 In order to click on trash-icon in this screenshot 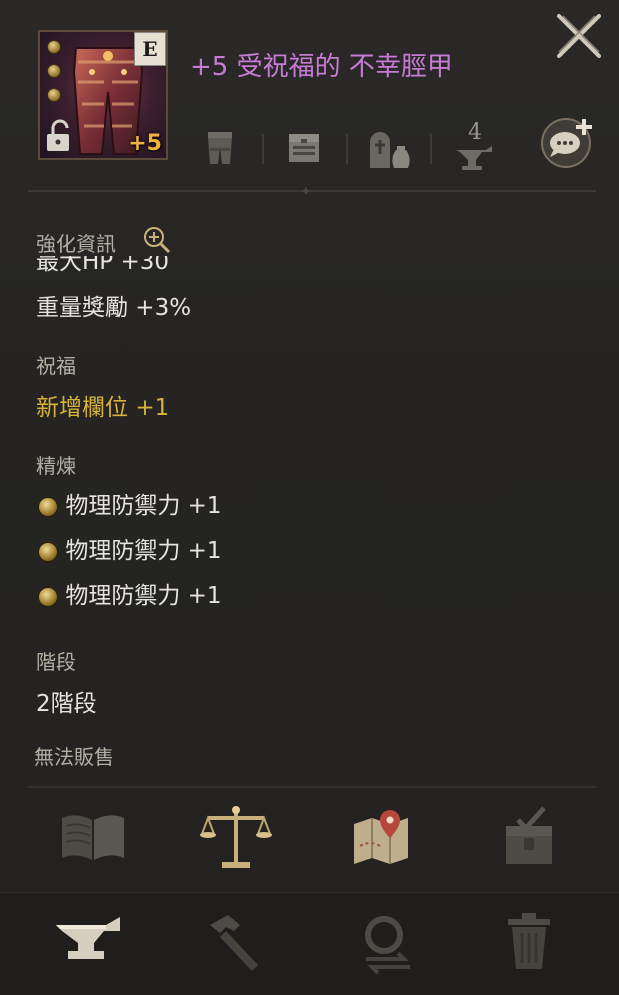, I will do `click(529, 942)`.